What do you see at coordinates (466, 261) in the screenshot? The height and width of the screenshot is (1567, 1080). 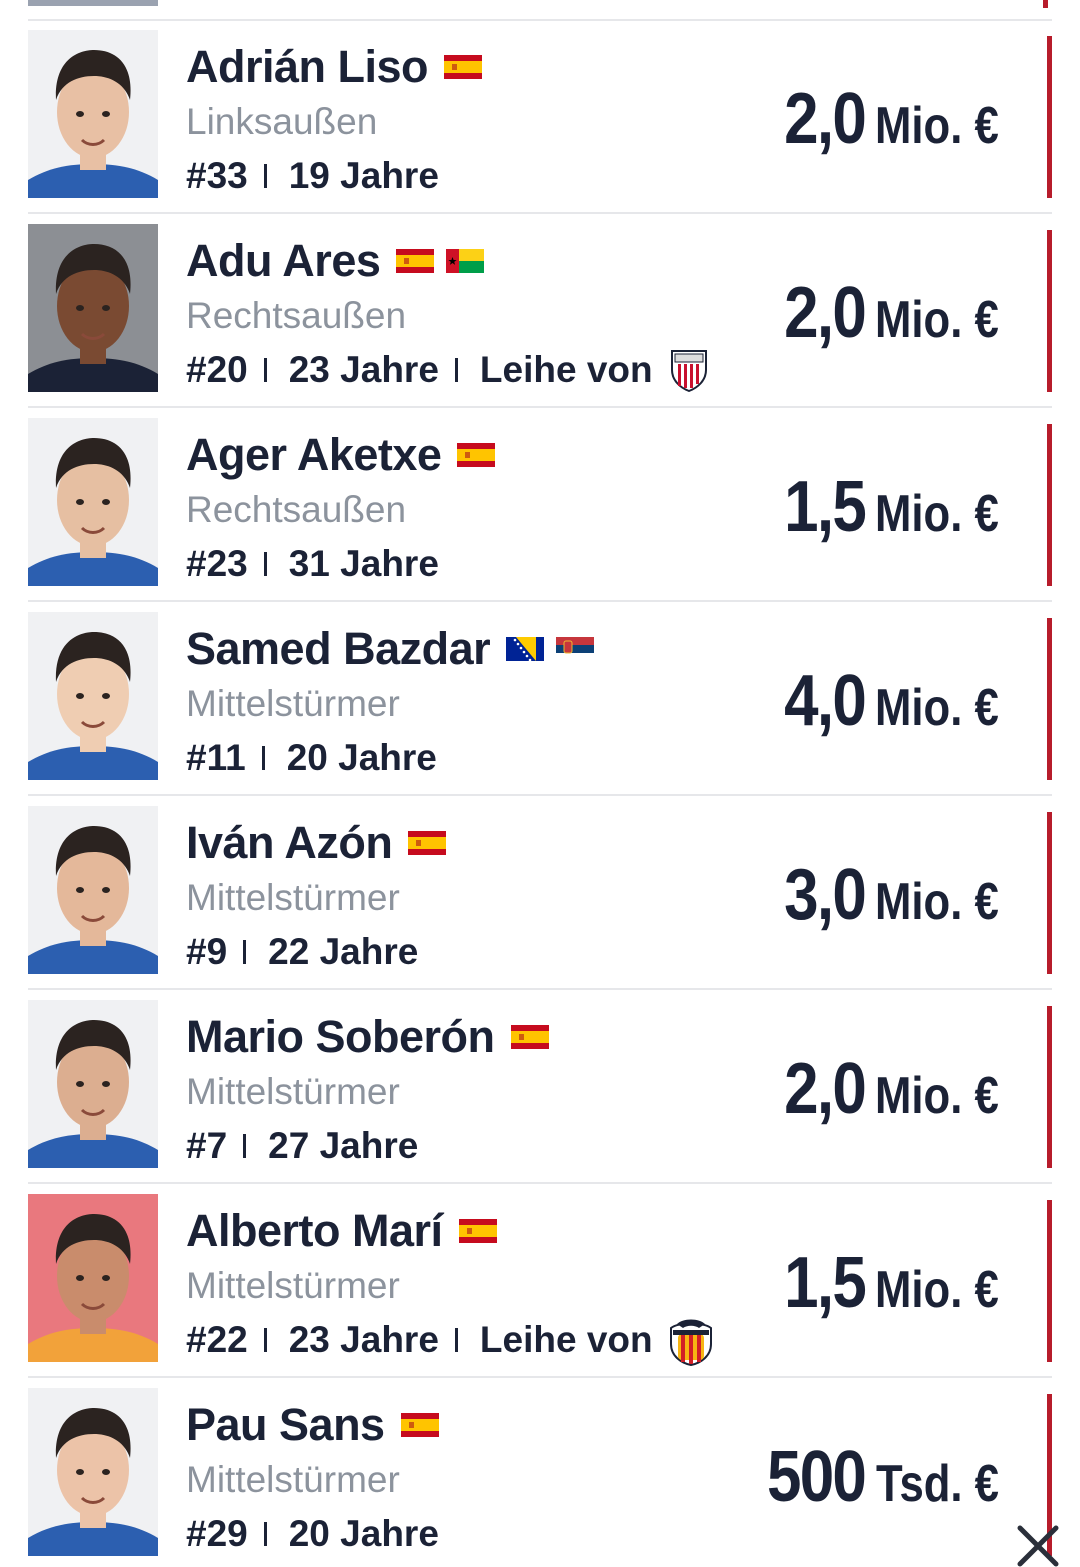 I see `name-line: Adu Ares` at bounding box center [466, 261].